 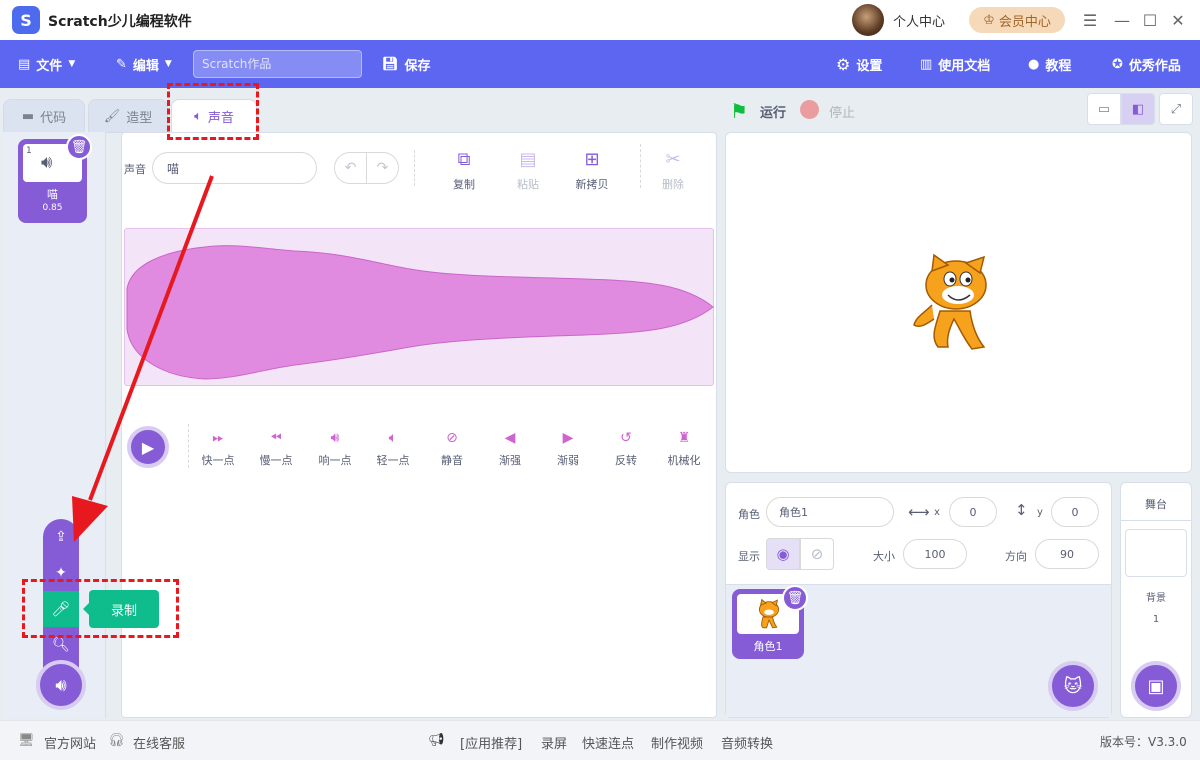 What do you see at coordinates (277, 64) in the screenshot?
I see `project-title-input` at bounding box center [277, 64].